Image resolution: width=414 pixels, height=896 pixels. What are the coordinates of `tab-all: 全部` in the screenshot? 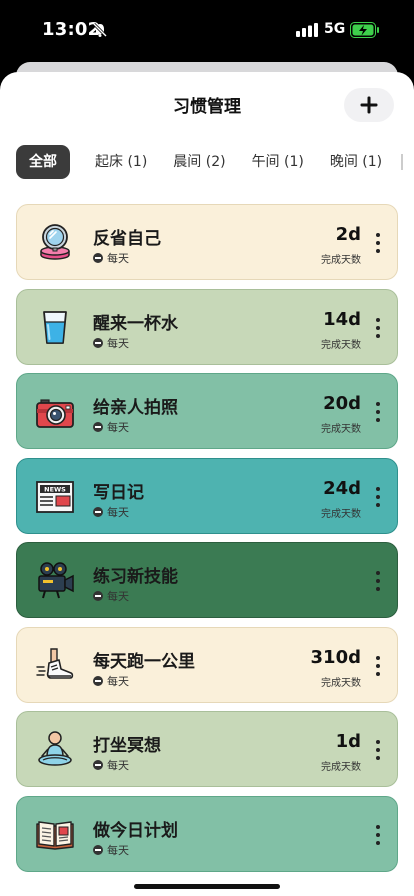 It's located at (43, 162).